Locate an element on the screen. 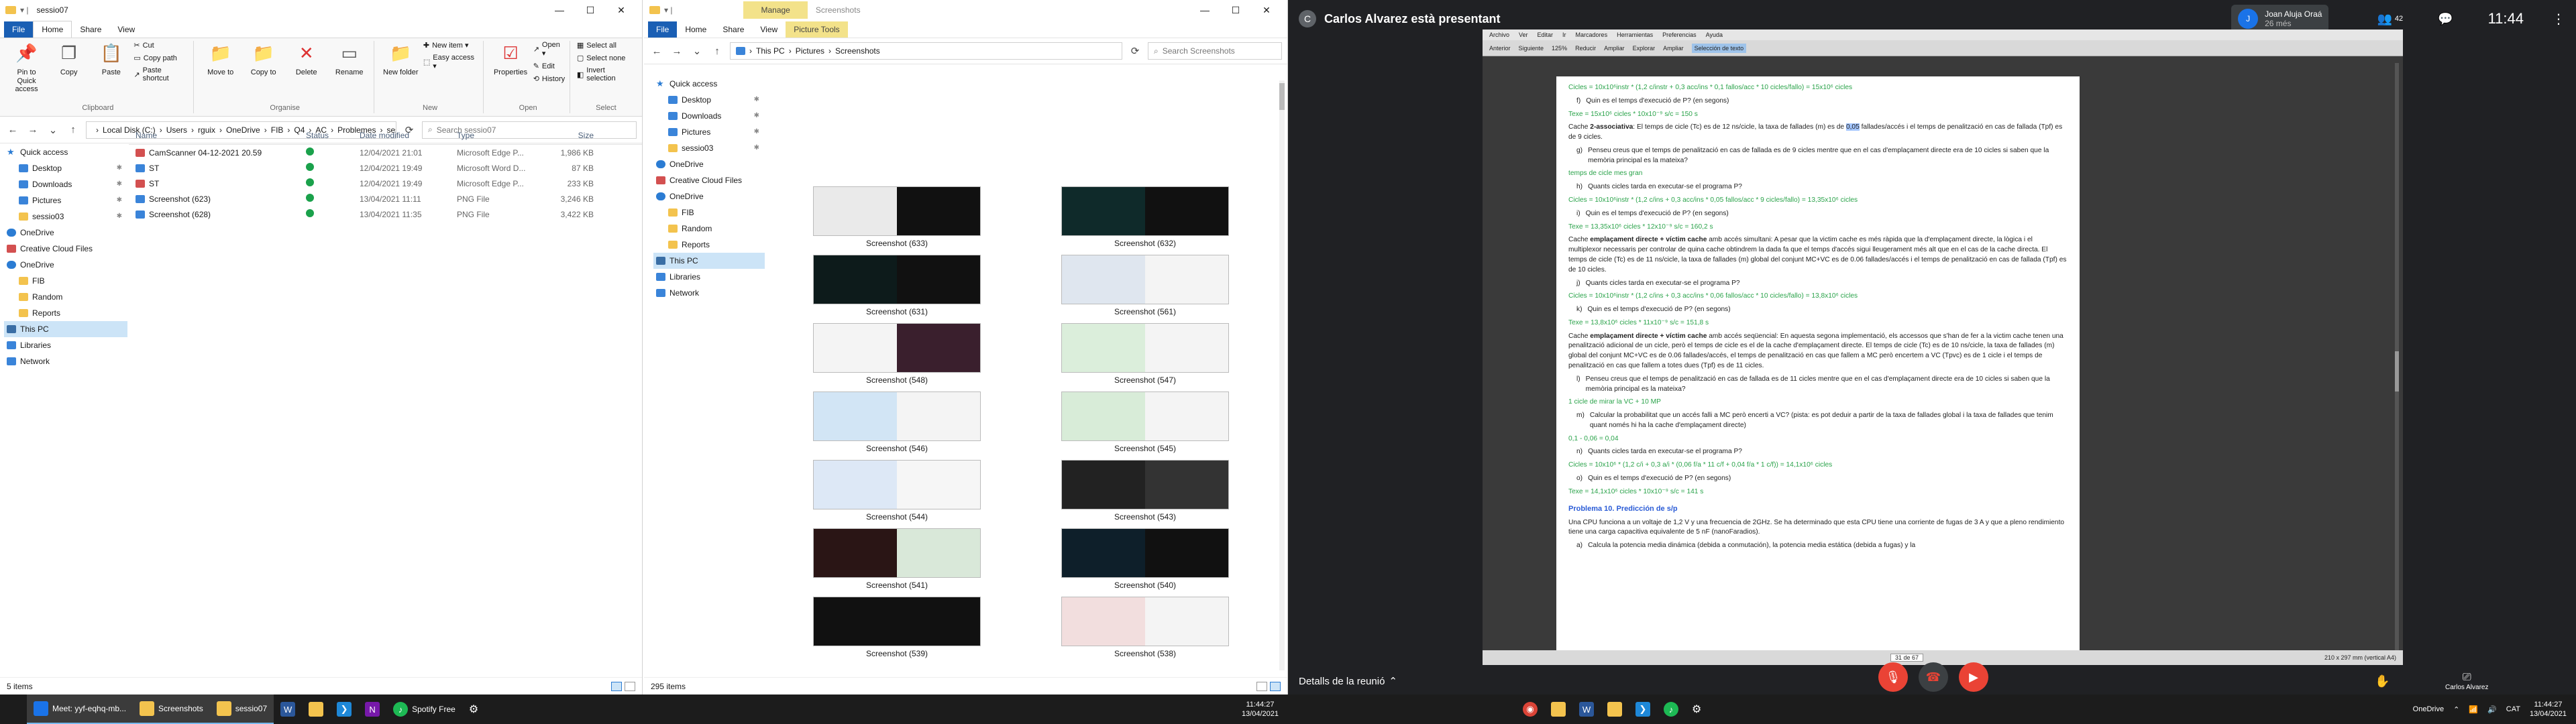  language-indicator: CAT is located at coordinates (2513, 709).